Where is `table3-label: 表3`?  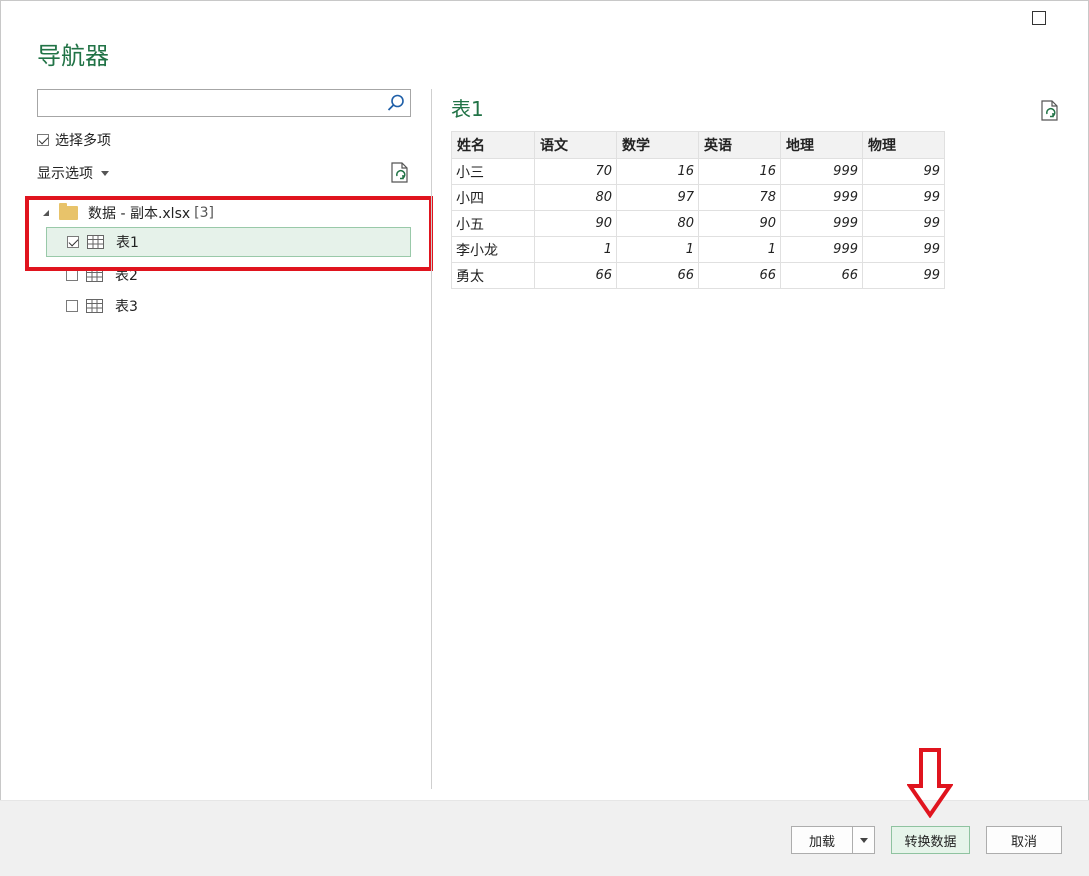
table3-label: 表3 is located at coordinates (126, 307).